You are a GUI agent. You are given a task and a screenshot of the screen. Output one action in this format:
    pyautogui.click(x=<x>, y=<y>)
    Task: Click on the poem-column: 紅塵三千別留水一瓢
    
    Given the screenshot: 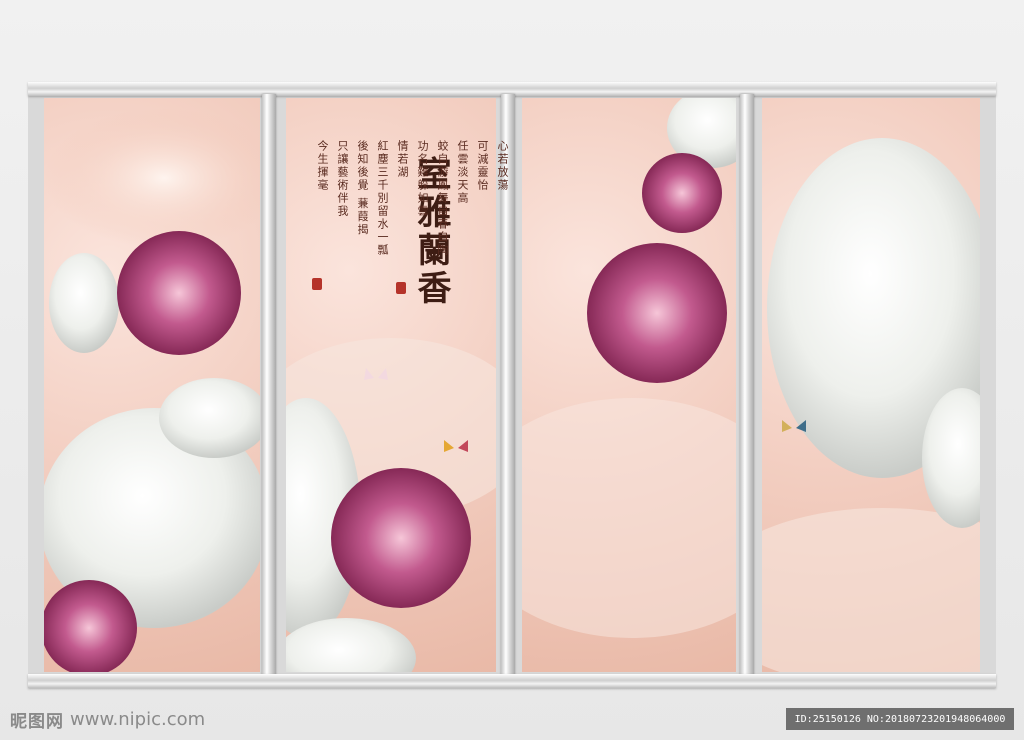 What is the action you would take?
    pyautogui.click(x=382, y=198)
    